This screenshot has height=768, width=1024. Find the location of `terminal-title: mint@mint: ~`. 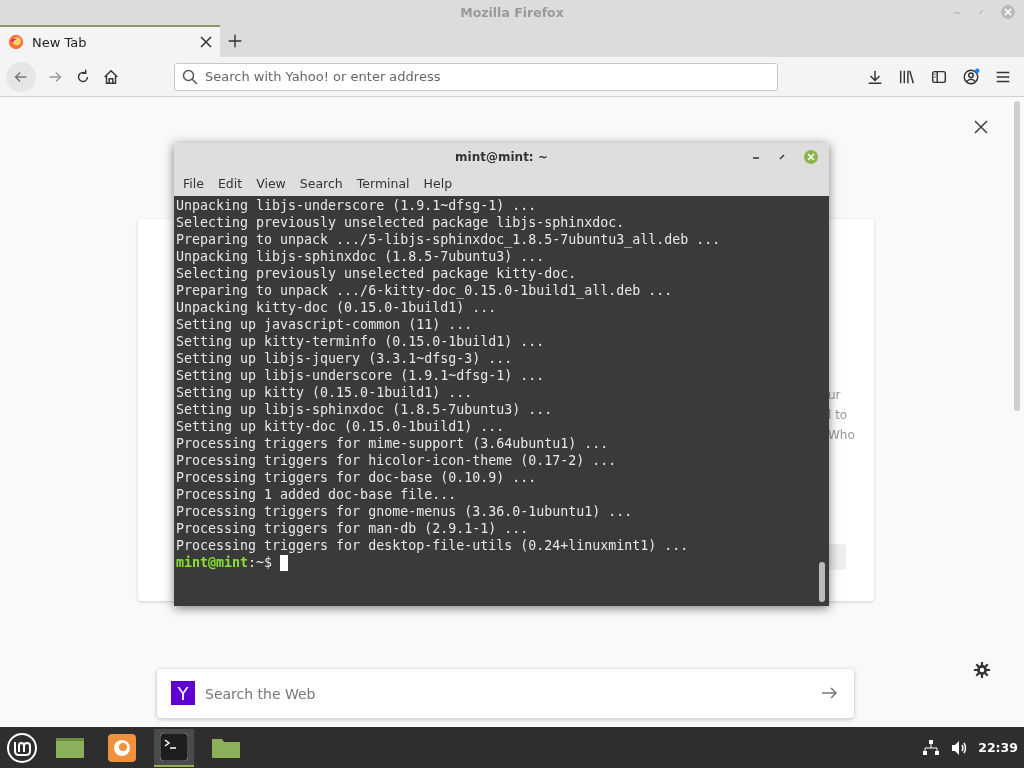

terminal-title: mint@mint: ~ is located at coordinates (501, 156).